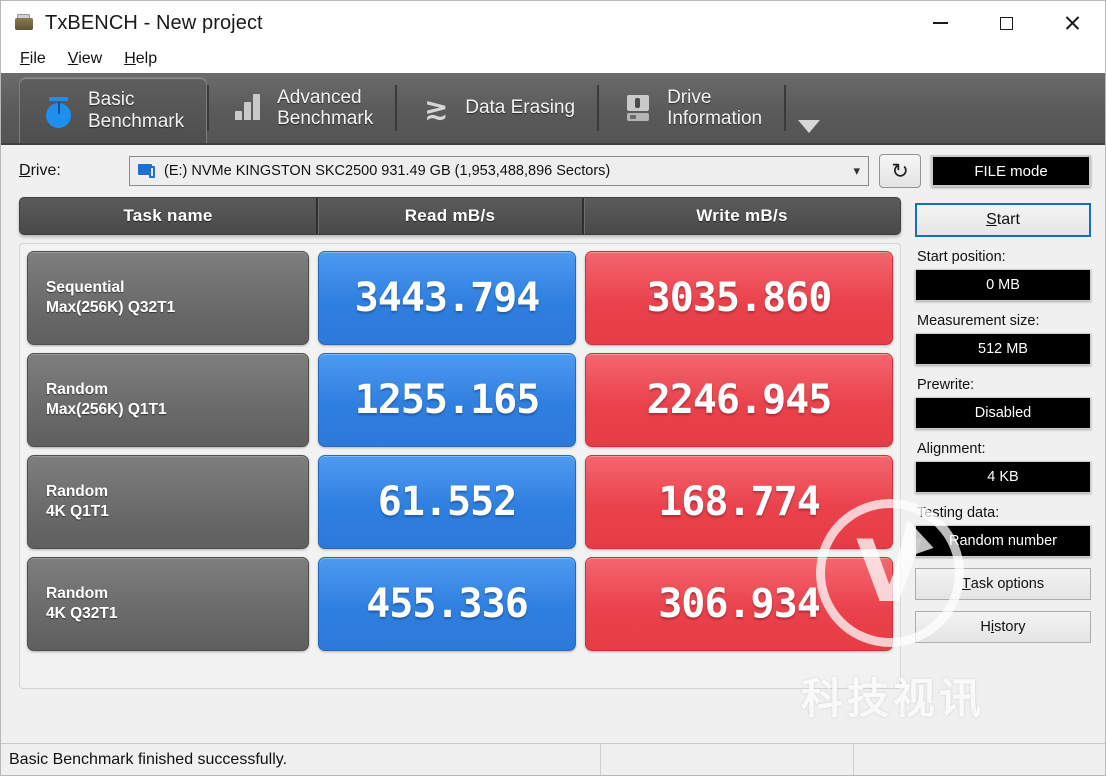 Image resolution: width=1106 pixels, height=776 pixels. What do you see at coordinates (449, 216) in the screenshot?
I see `column-header-read: Read mB/s` at bounding box center [449, 216].